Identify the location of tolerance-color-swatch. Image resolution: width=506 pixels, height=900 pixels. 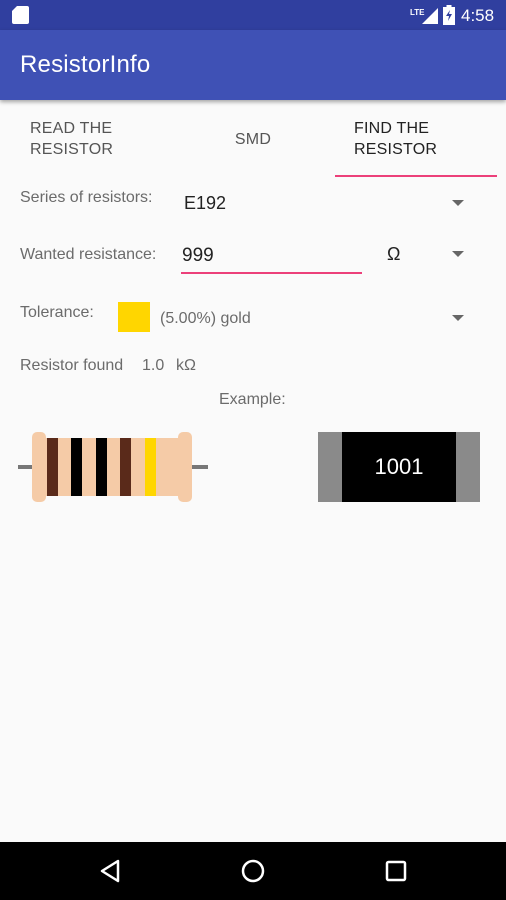
(134, 317).